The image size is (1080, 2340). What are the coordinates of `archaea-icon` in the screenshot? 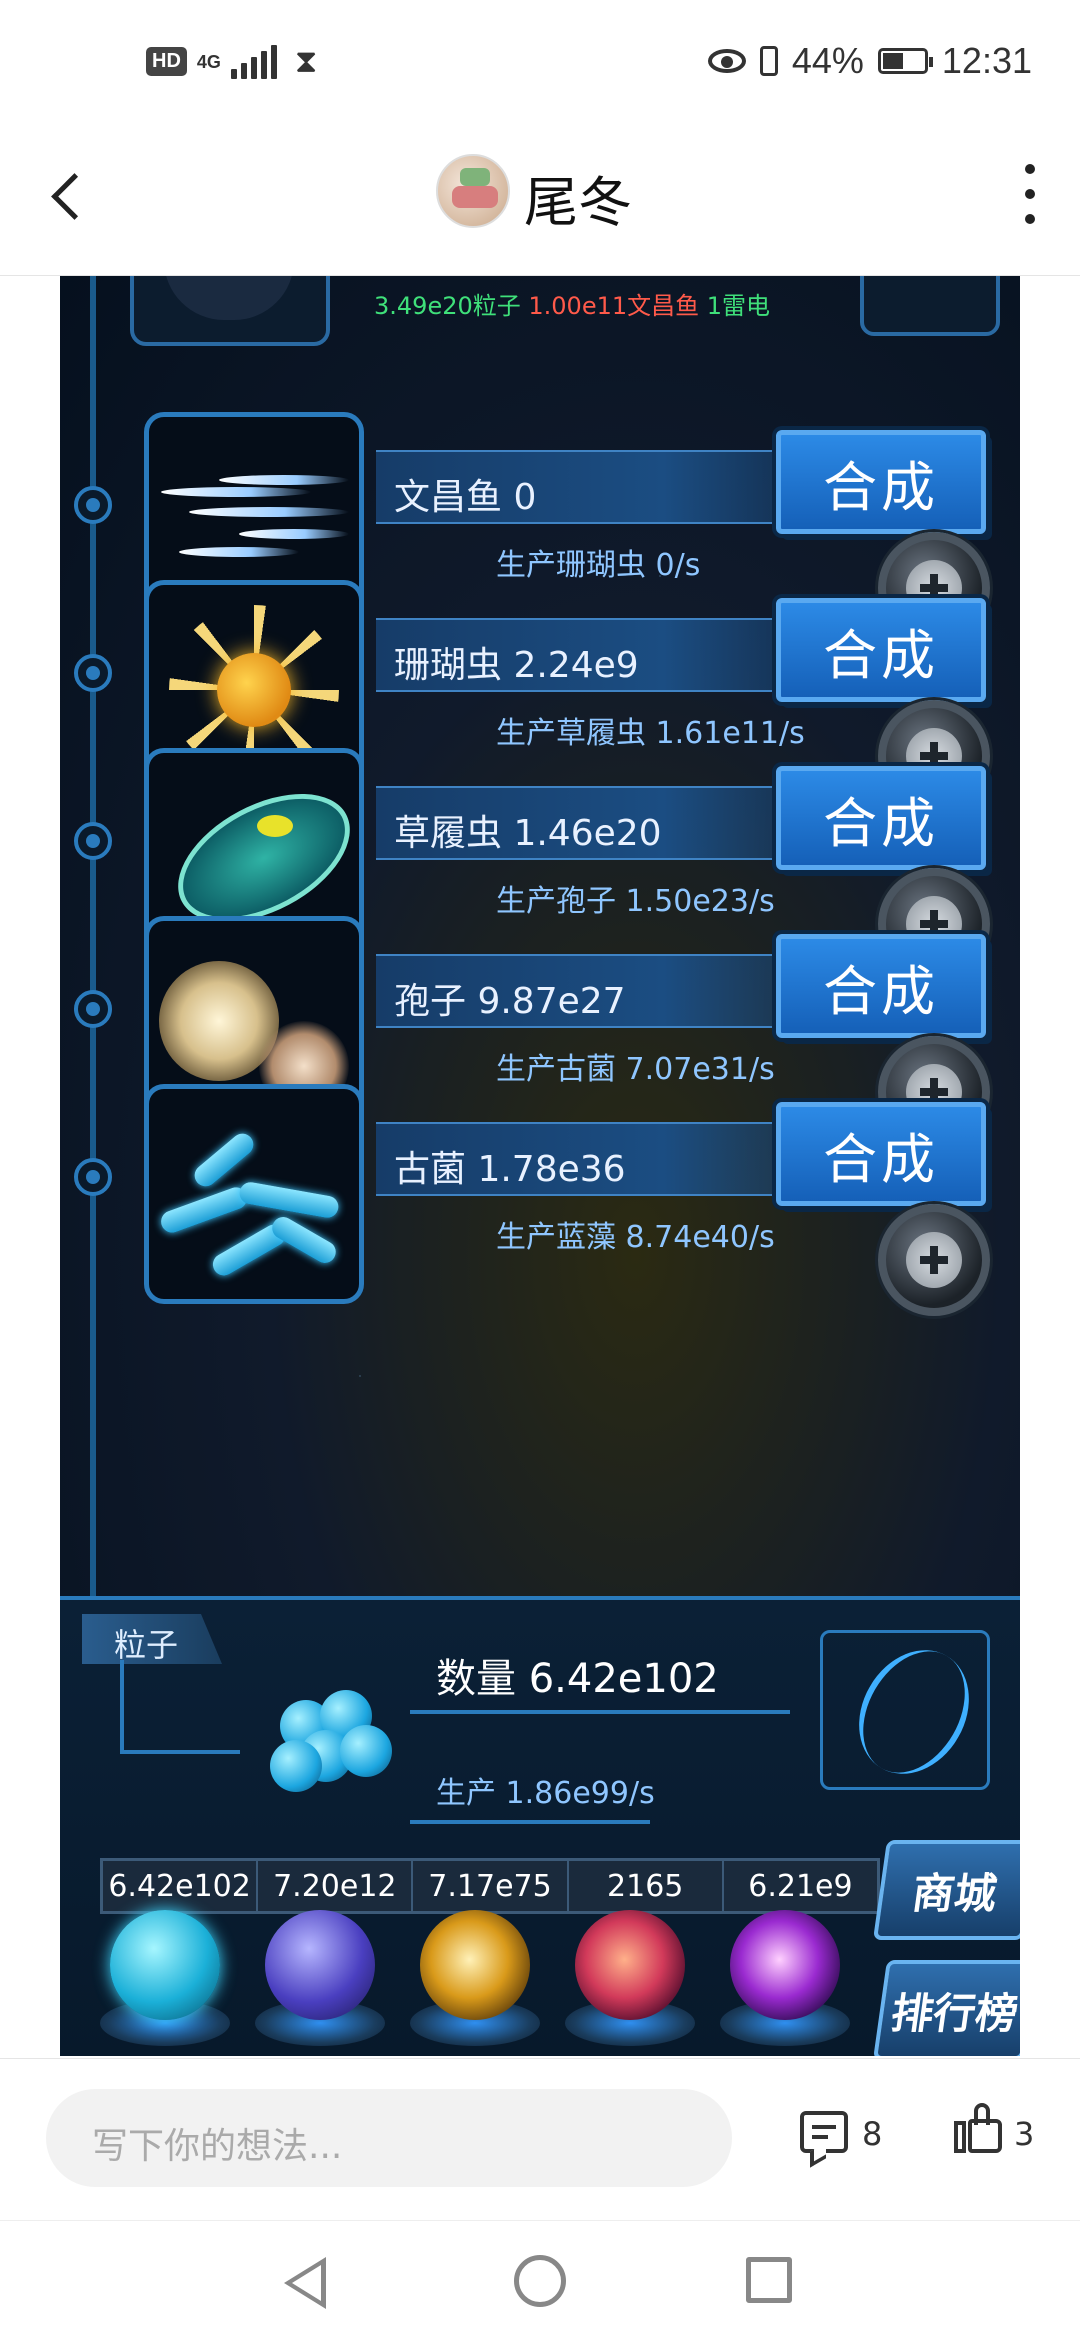 It's located at (254, 1194).